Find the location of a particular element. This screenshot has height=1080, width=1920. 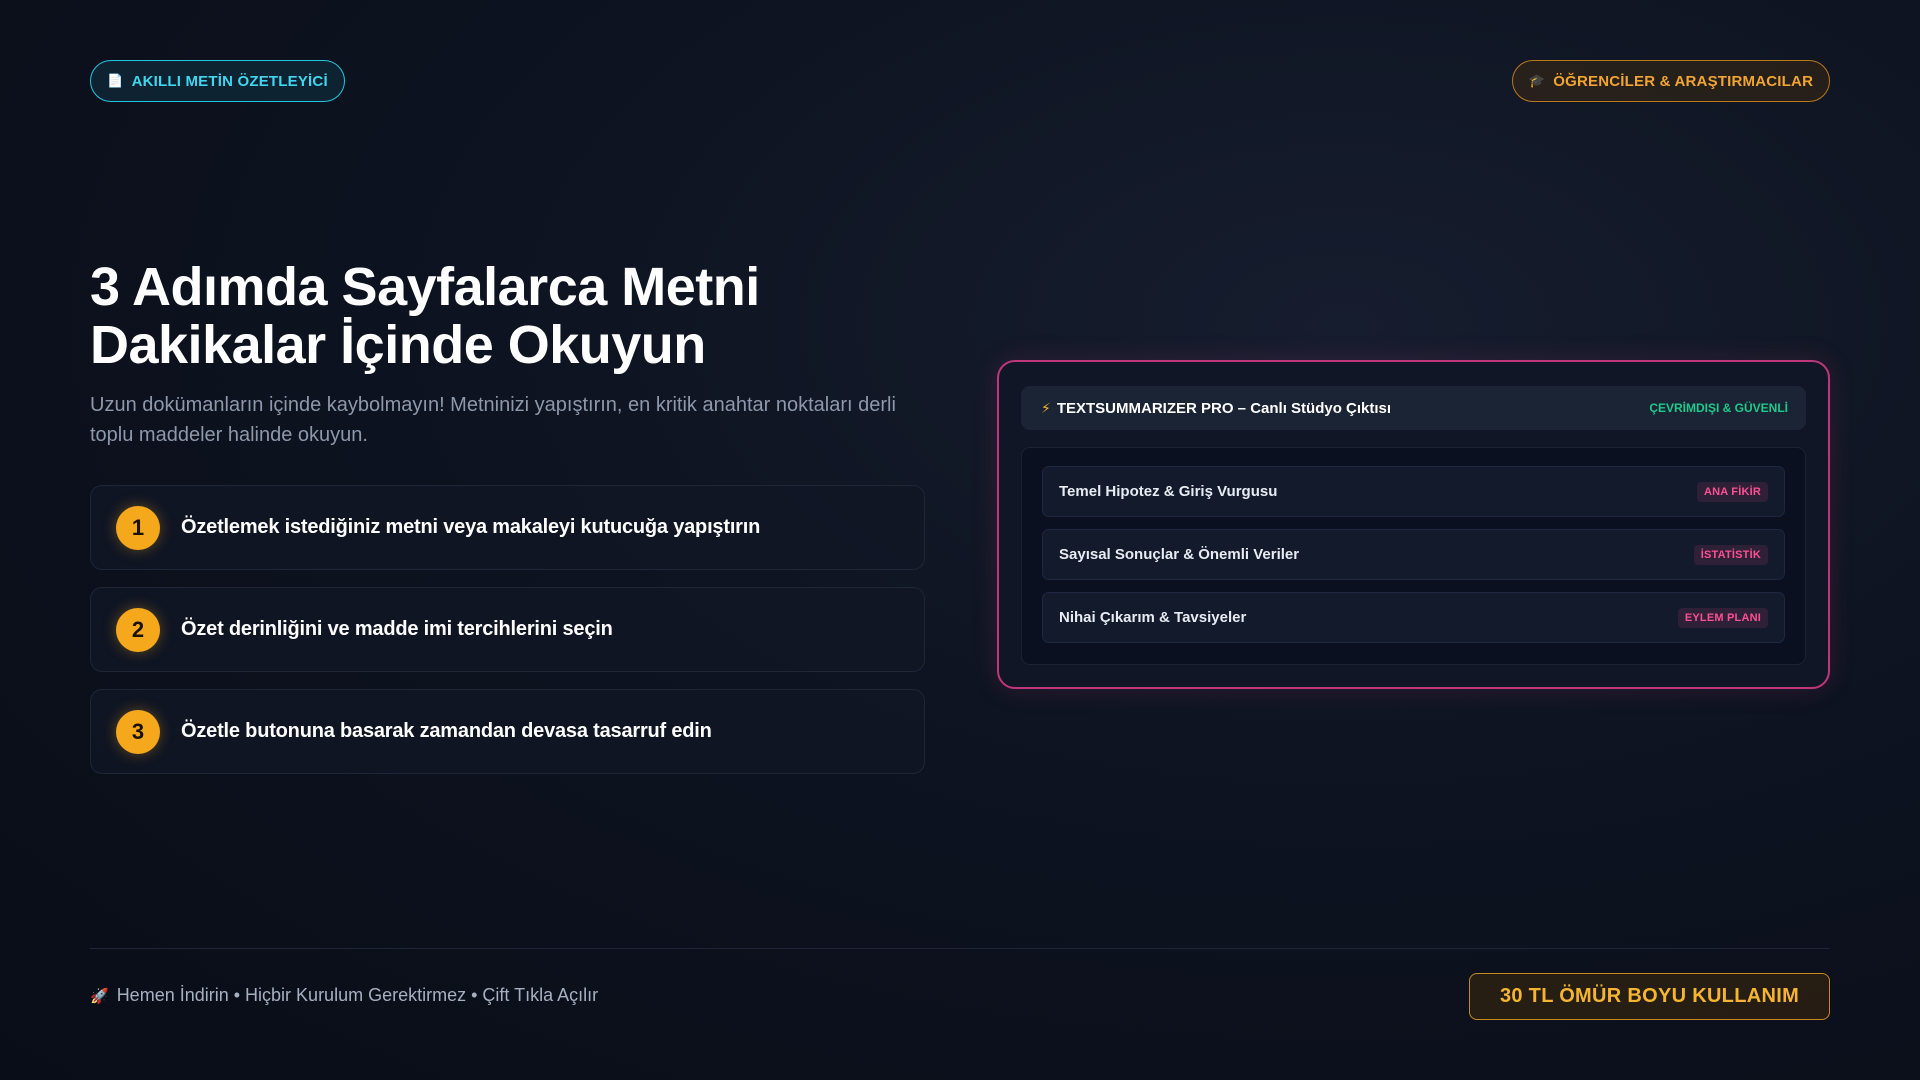

title-line-2: Dakikalar İçinde Okuyun is located at coordinates (398, 345).